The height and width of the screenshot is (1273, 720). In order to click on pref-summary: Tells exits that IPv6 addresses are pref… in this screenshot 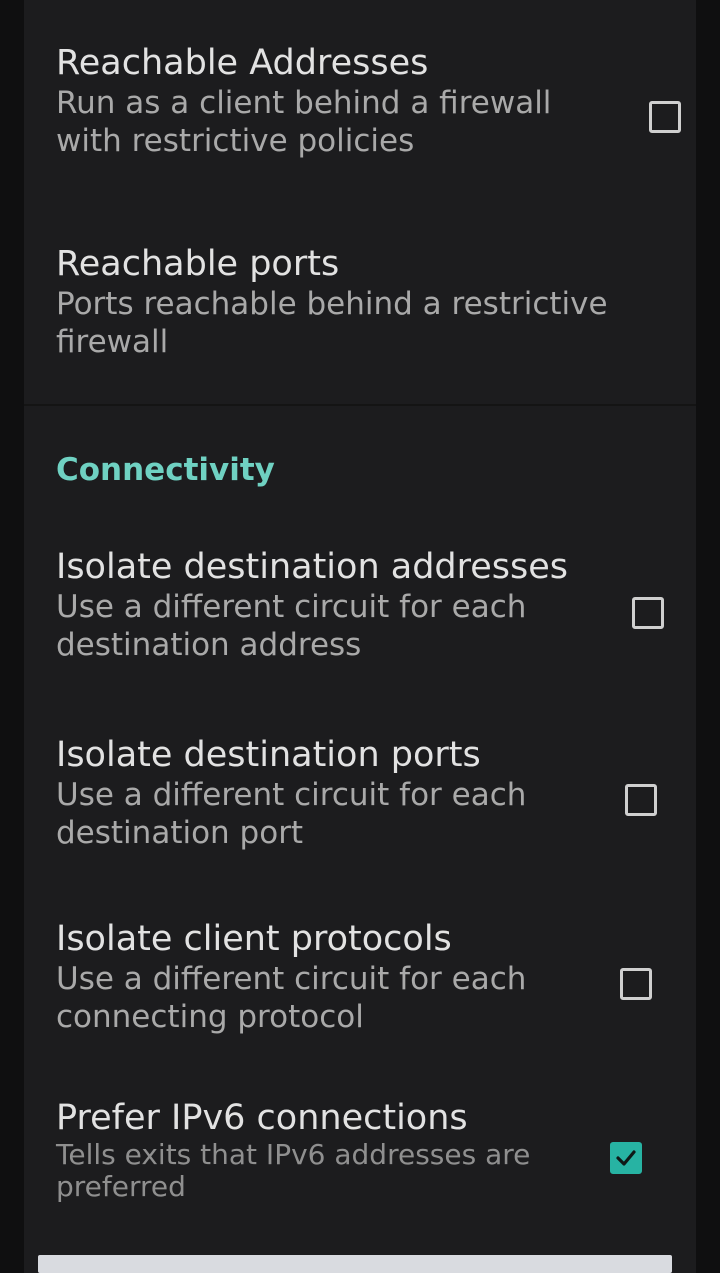, I will do `click(293, 1170)`.